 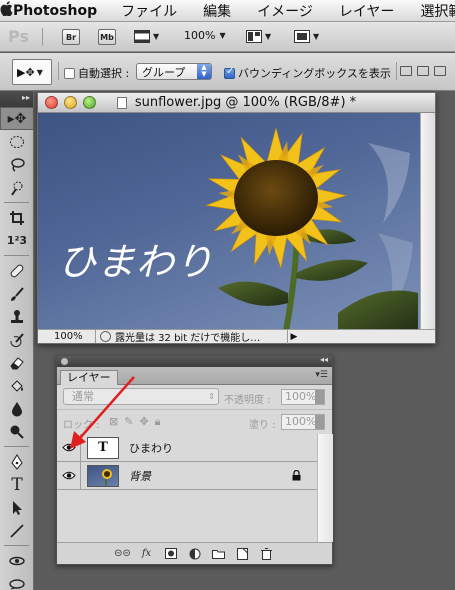 I want to click on canvas-text-layer: ひまわり, so click(x=136, y=258).